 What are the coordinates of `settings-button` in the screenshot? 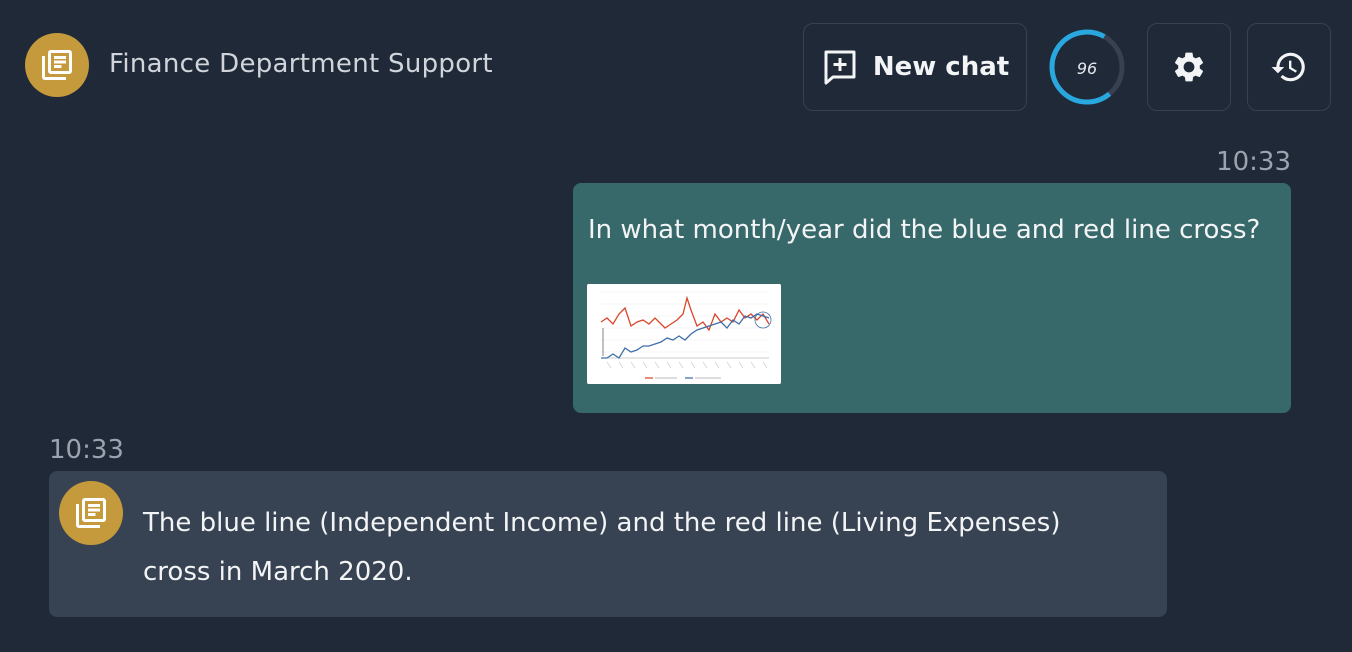 It's located at (1189, 67).